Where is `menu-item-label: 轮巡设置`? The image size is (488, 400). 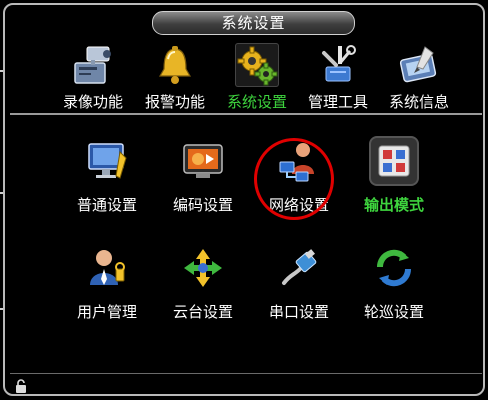 menu-item-label: 轮巡设置 is located at coordinates (393, 312).